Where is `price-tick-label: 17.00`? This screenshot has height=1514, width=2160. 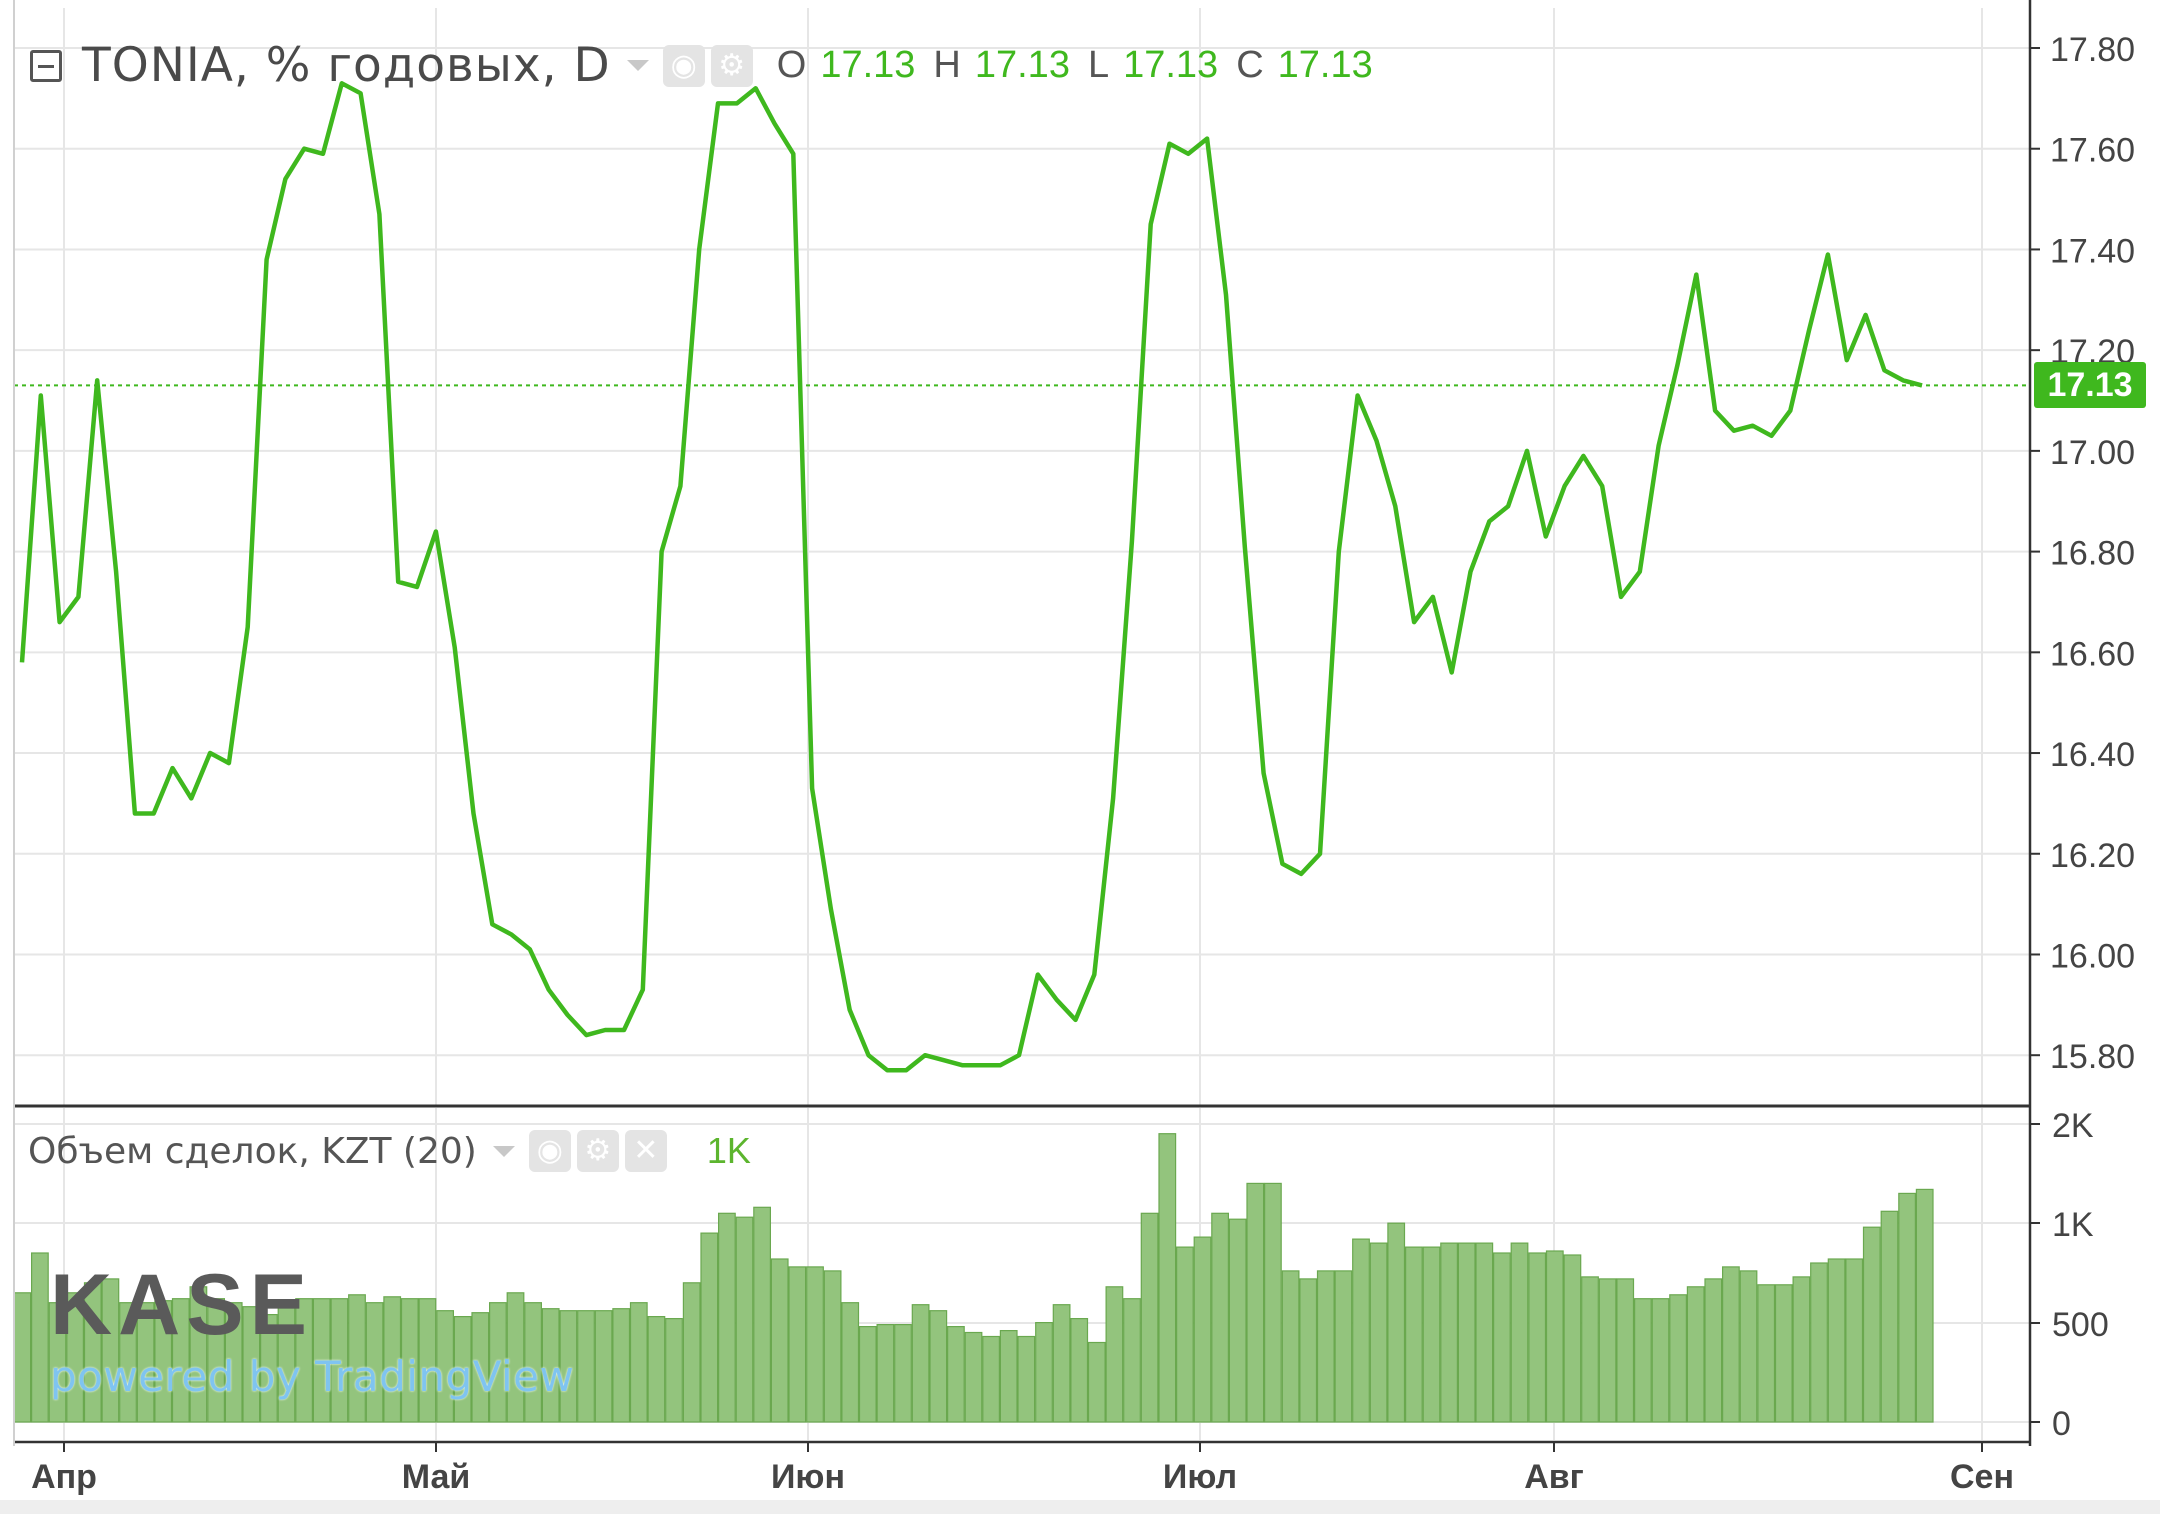
price-tick-label: 17.00 is located at coordinates (2092, 453).